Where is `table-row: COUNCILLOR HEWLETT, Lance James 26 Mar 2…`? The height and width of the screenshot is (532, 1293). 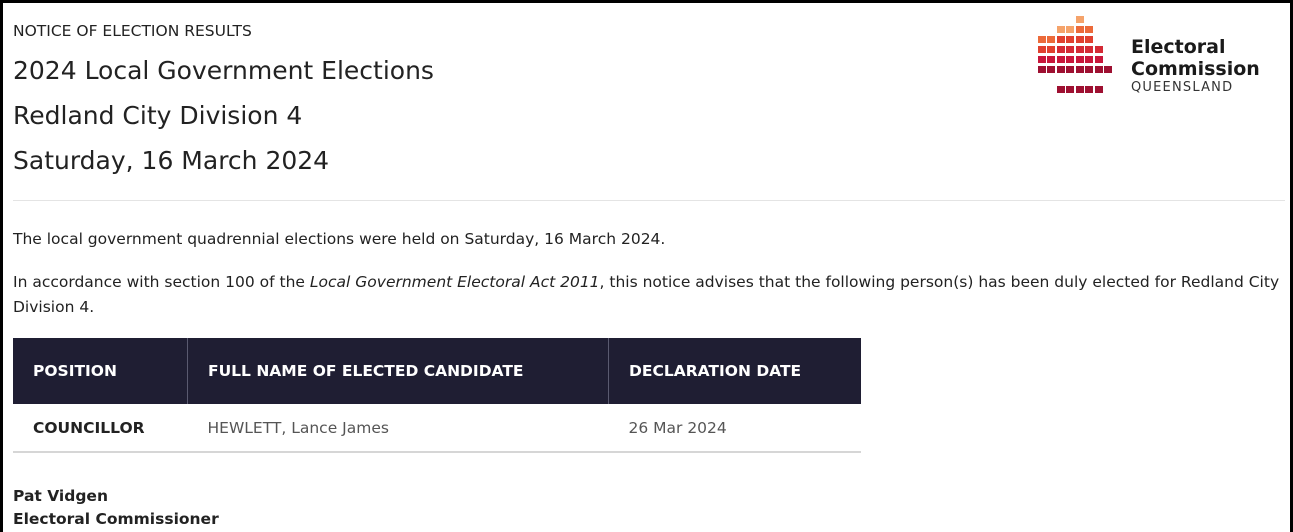 table-row: COUNCILLOR HEWLETT, Lance James 26 Mar 2… is located at coordinates (437, 428).